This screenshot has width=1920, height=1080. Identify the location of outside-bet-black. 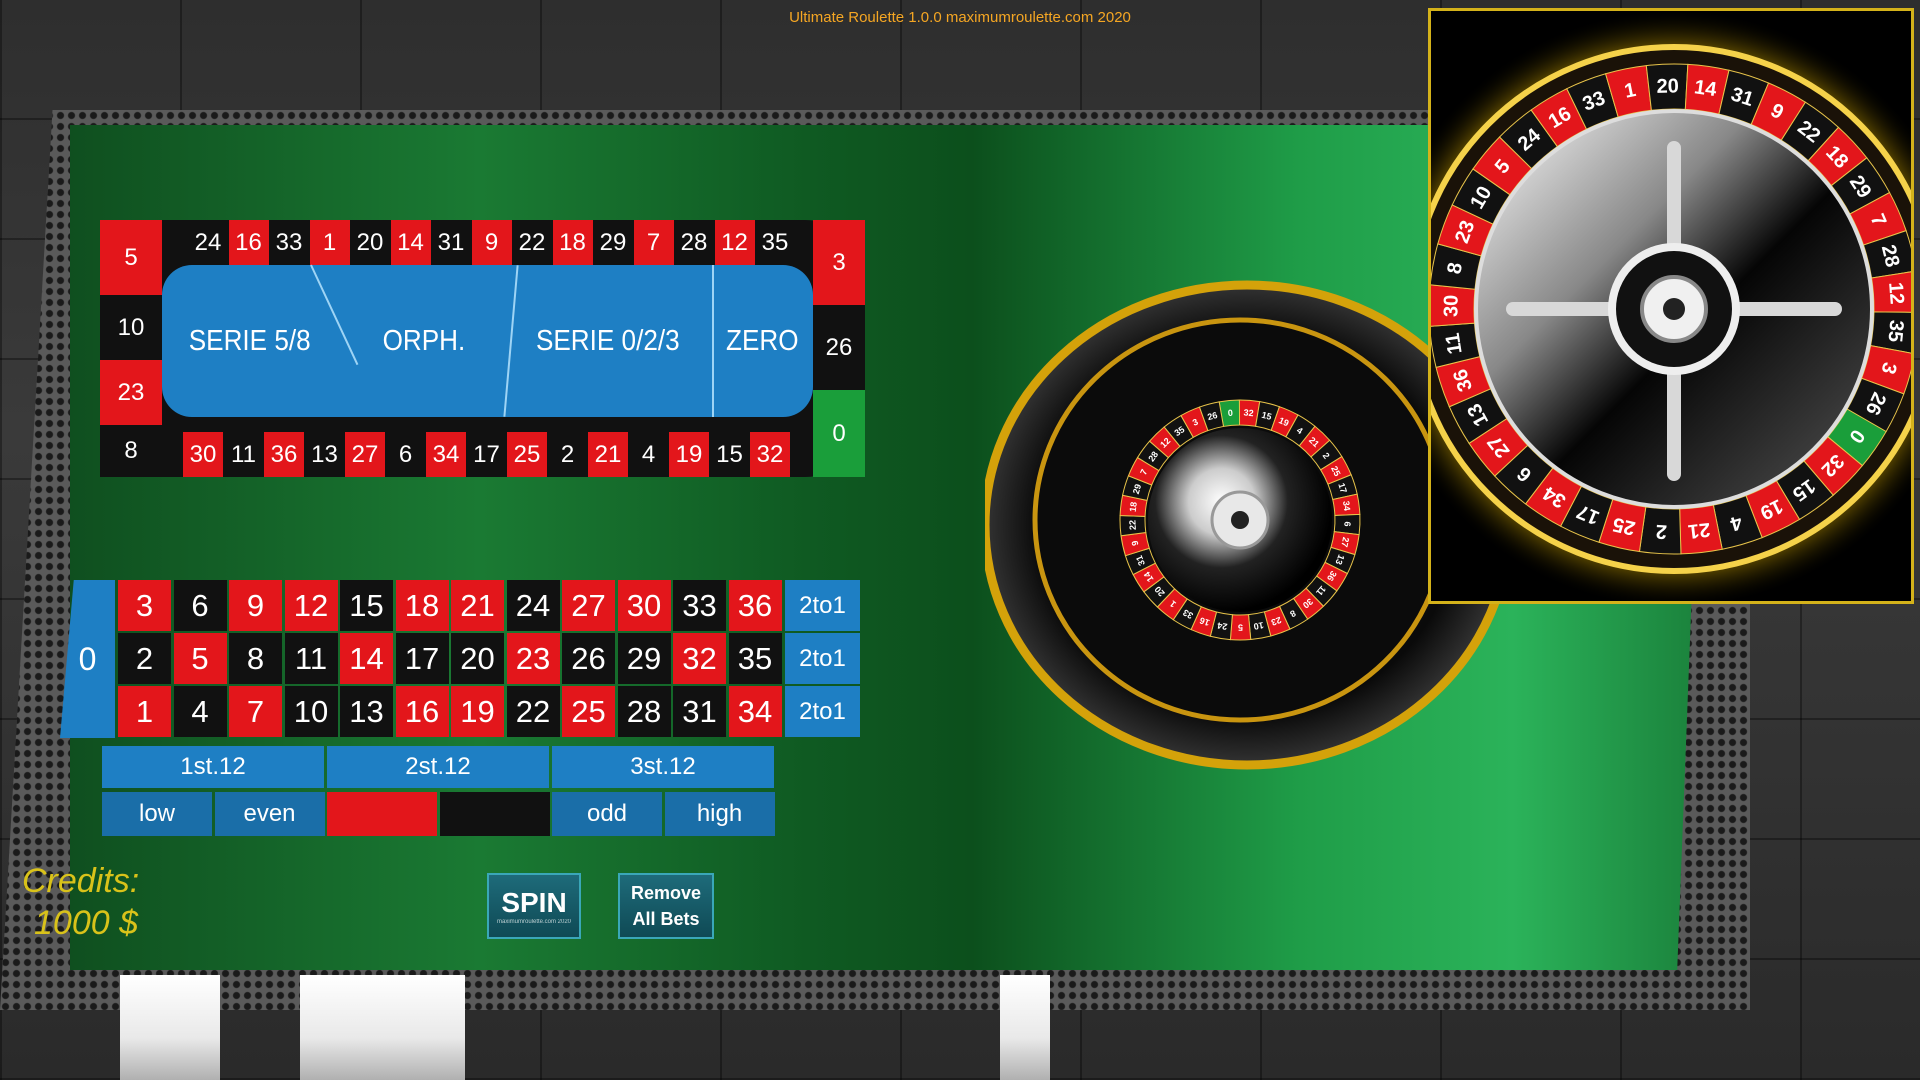
(494, 814).